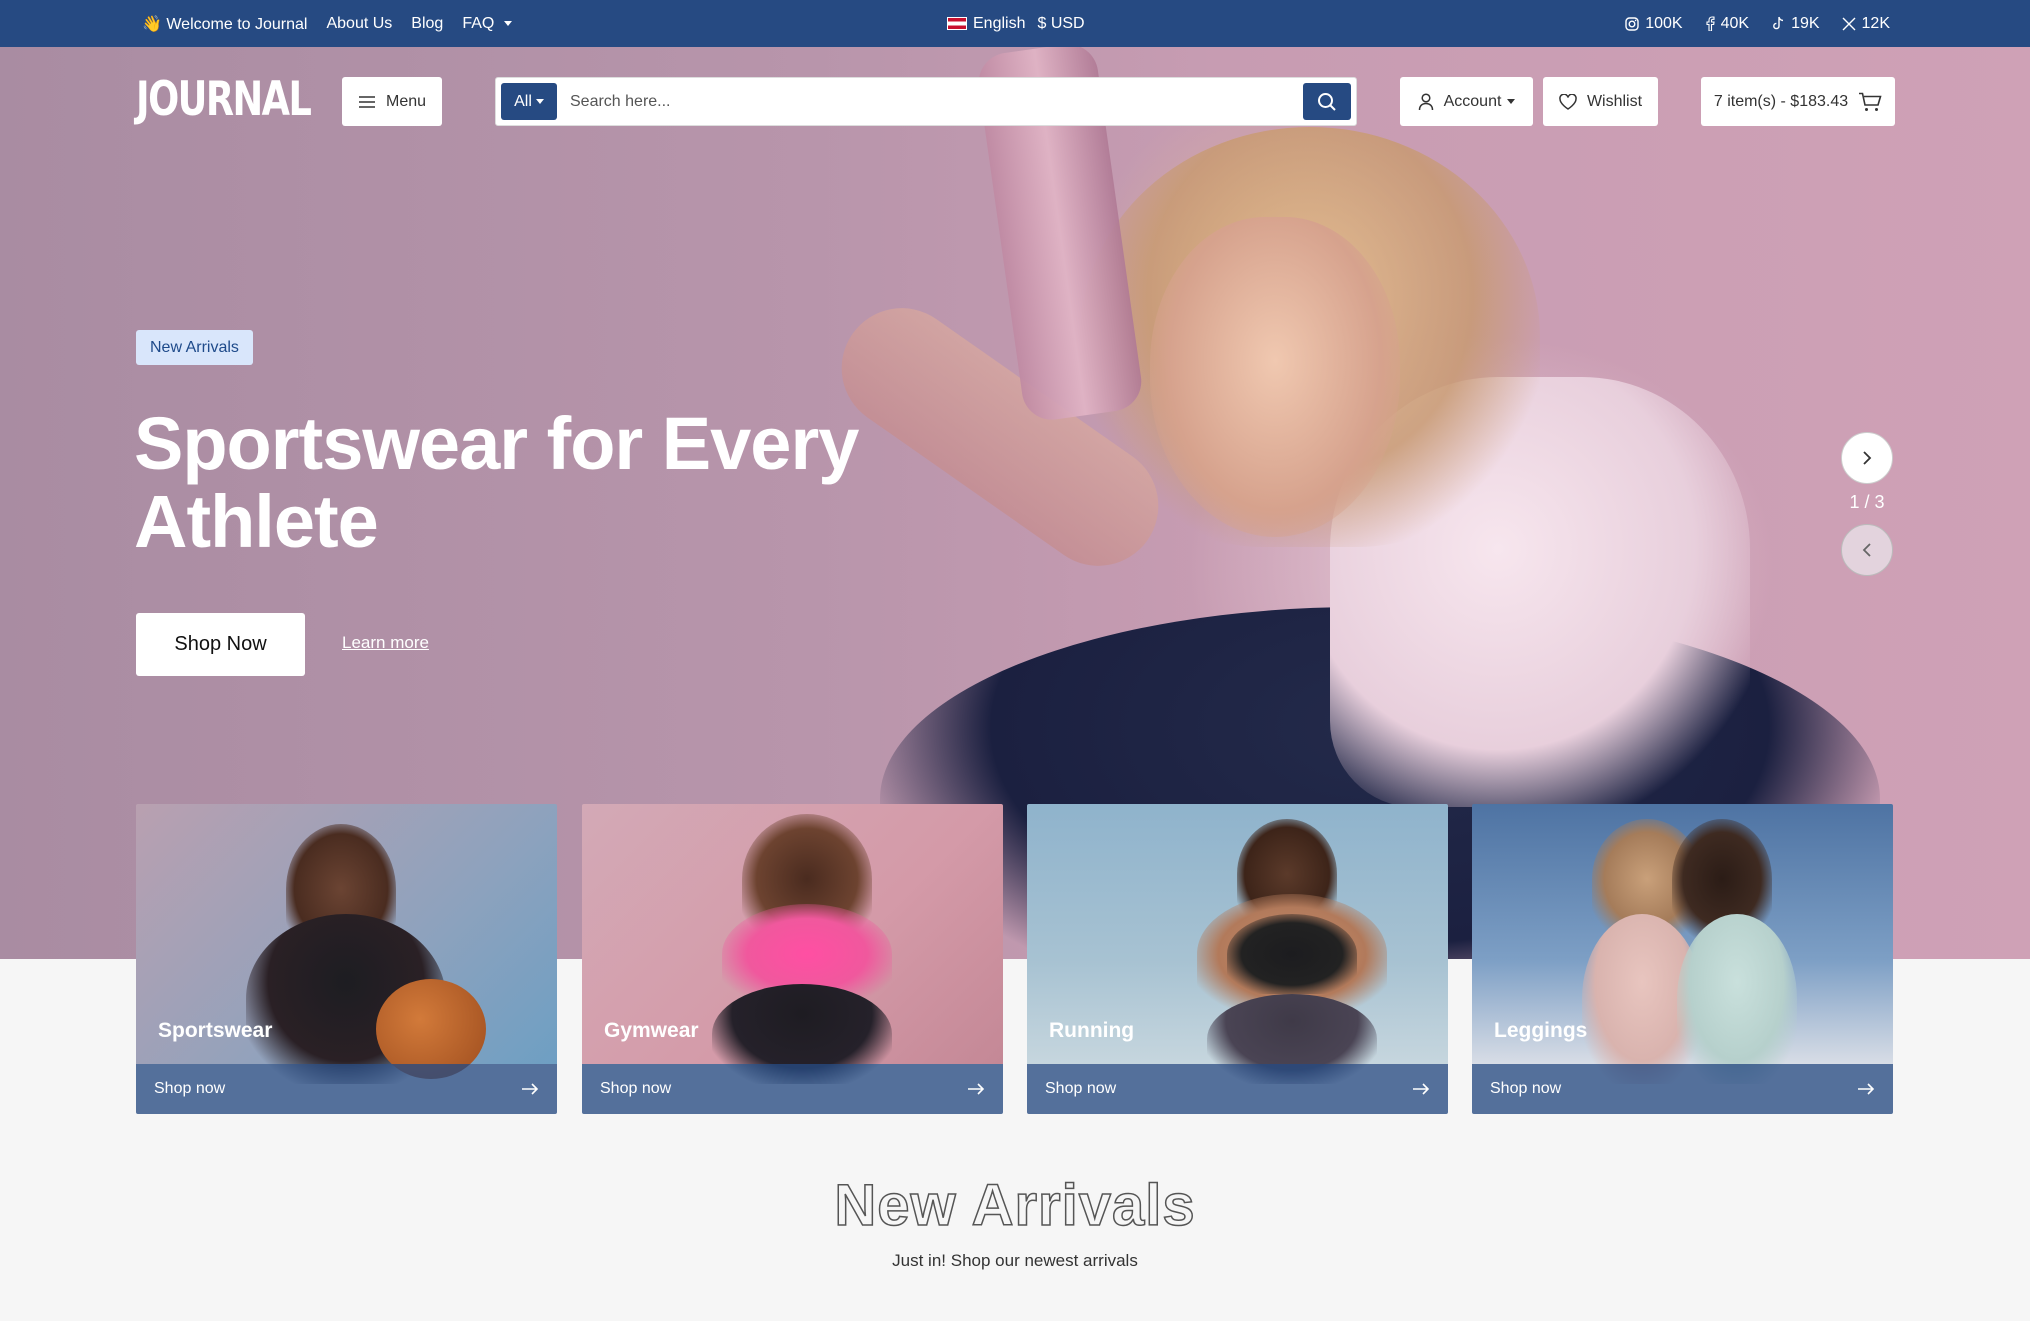  What do you see at coordinates (346, 959) in the screenshot?
I see `category-card-sportswear: Sportswear Shop now` at bounding box center [346, 959].